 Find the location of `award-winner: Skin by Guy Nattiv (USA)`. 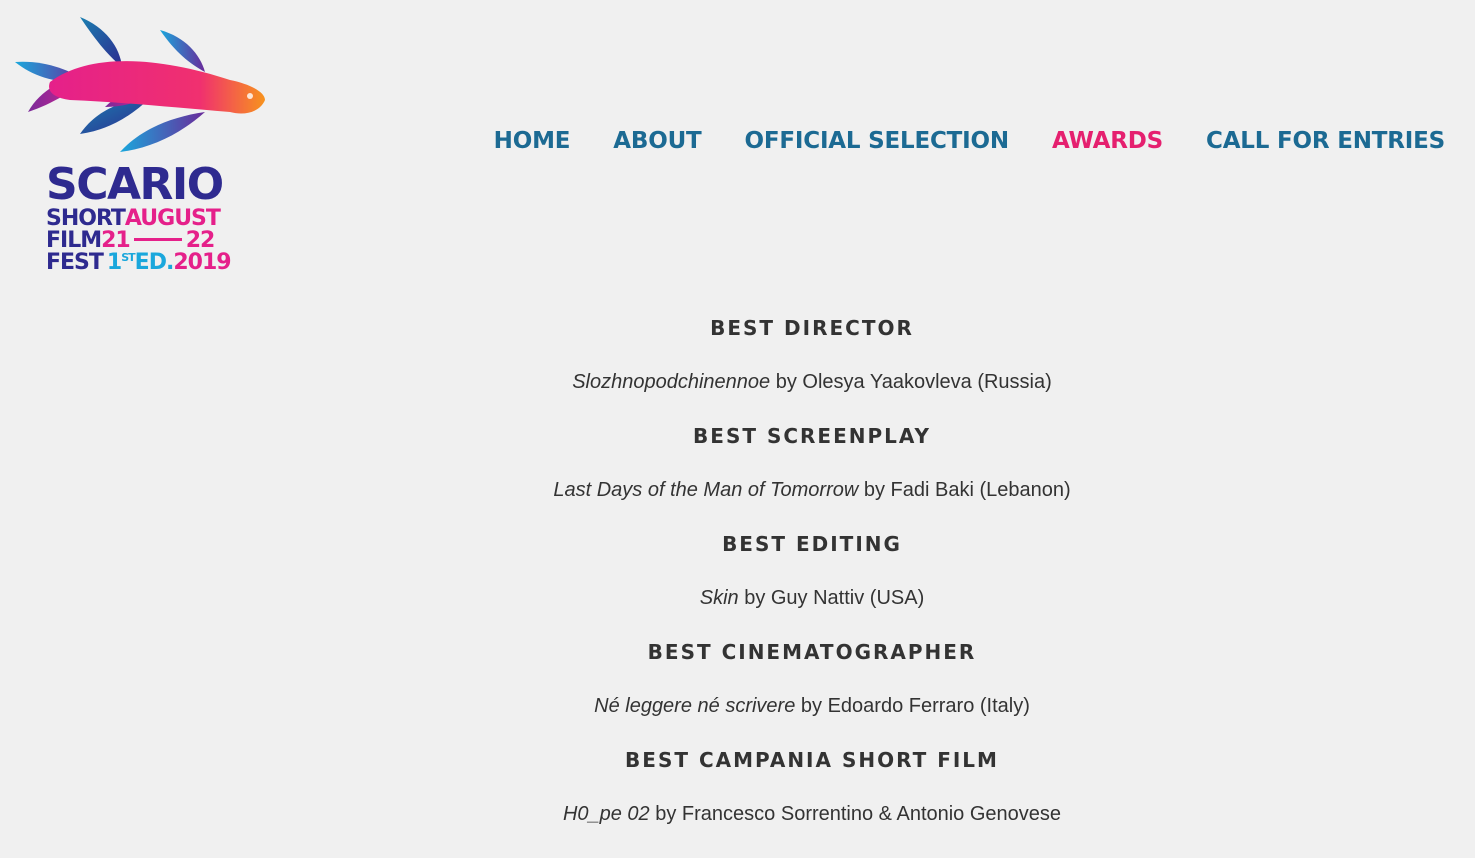

award-winner: Skin by Guy Nattiv (USA) is located at coordinates (812, 598).